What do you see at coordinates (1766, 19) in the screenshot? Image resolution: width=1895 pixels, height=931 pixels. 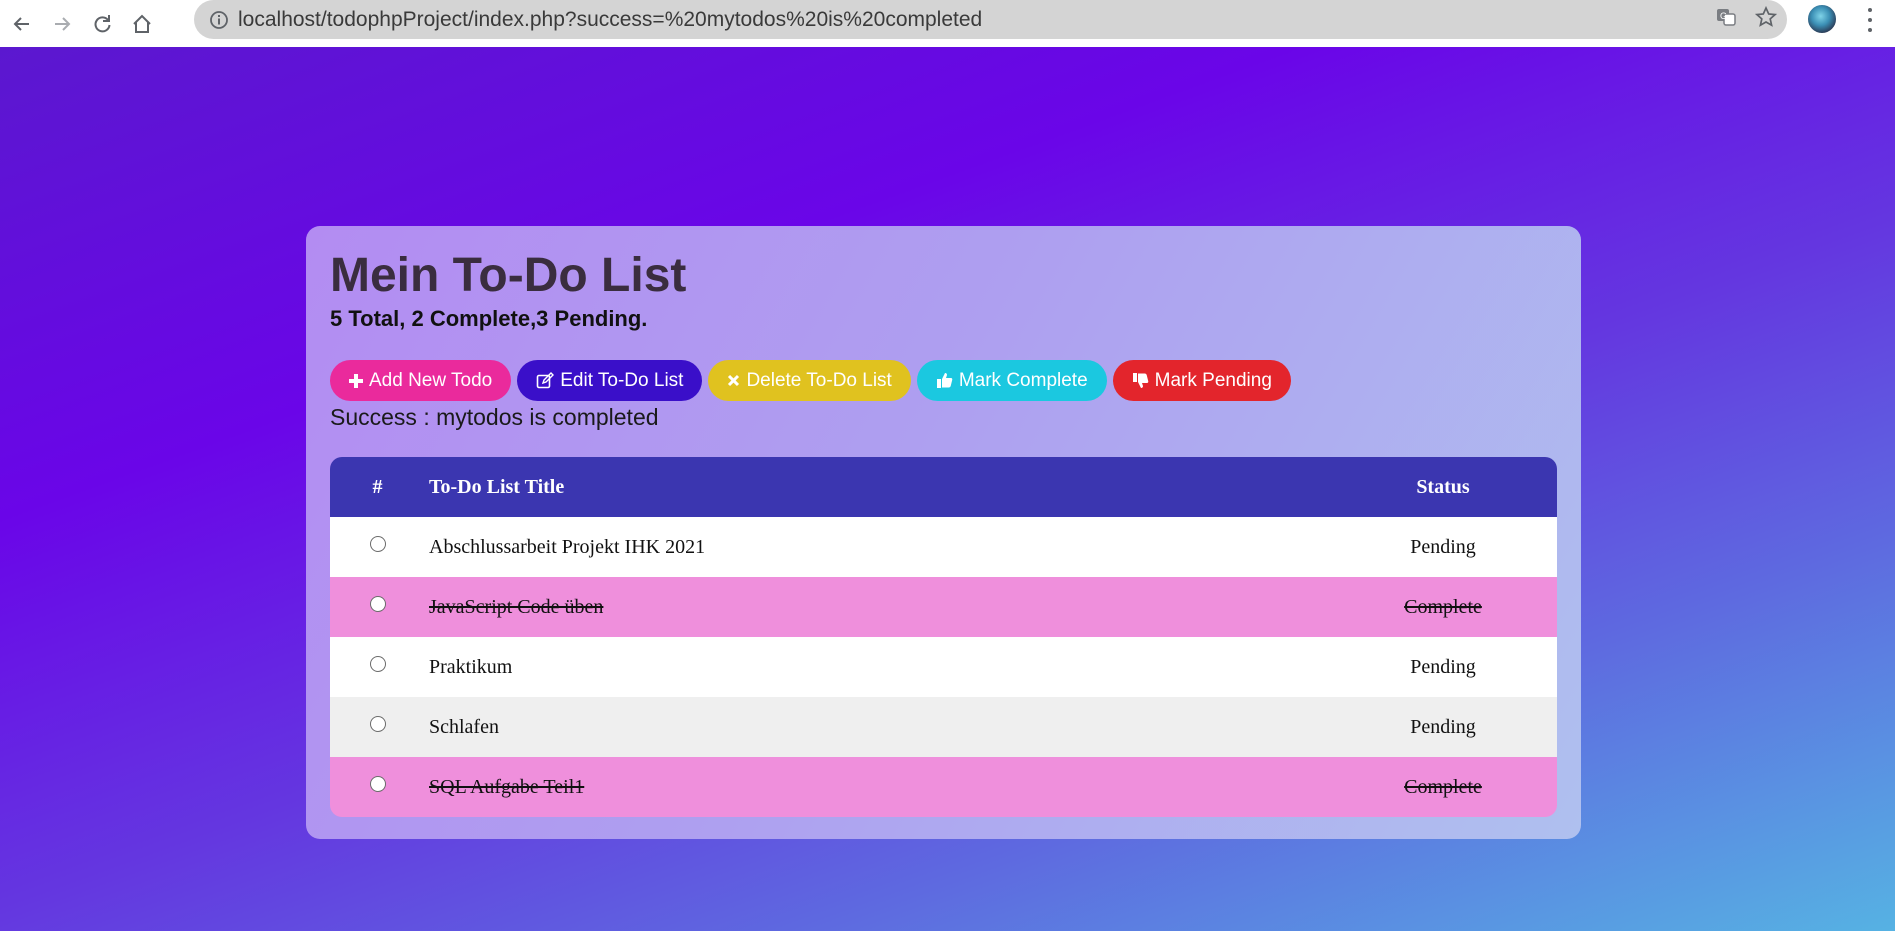 I see `star-icon` at bounding box center [1766, 19].